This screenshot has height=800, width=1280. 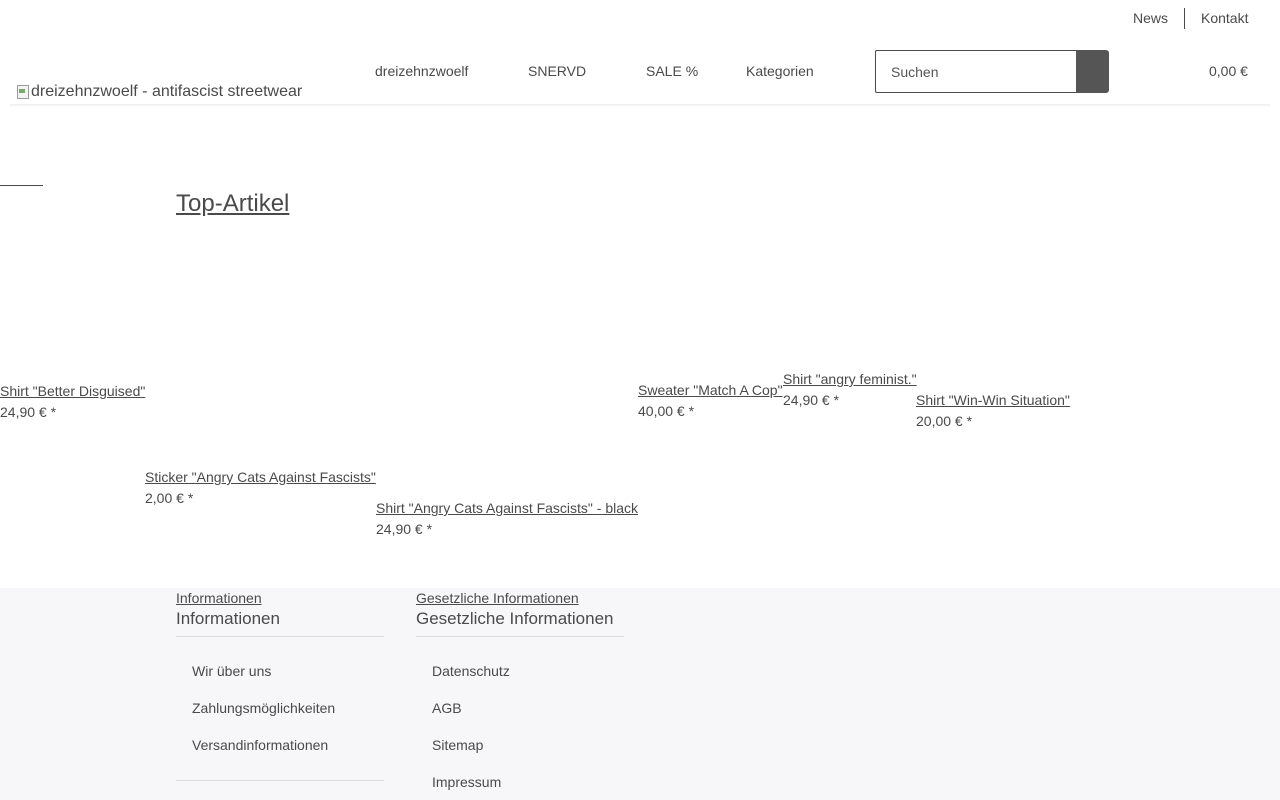 I want to click on footer-link-datenschutz: Datenschutz, so click(x=471, y=671).